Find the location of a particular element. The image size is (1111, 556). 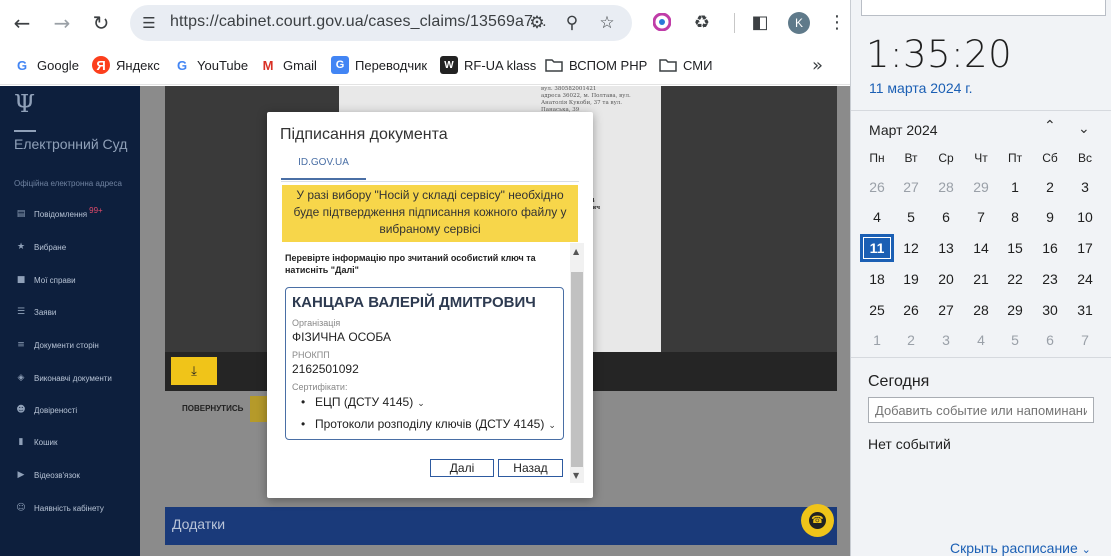

calendar-day: 12 is located at coordinates (911, 248).